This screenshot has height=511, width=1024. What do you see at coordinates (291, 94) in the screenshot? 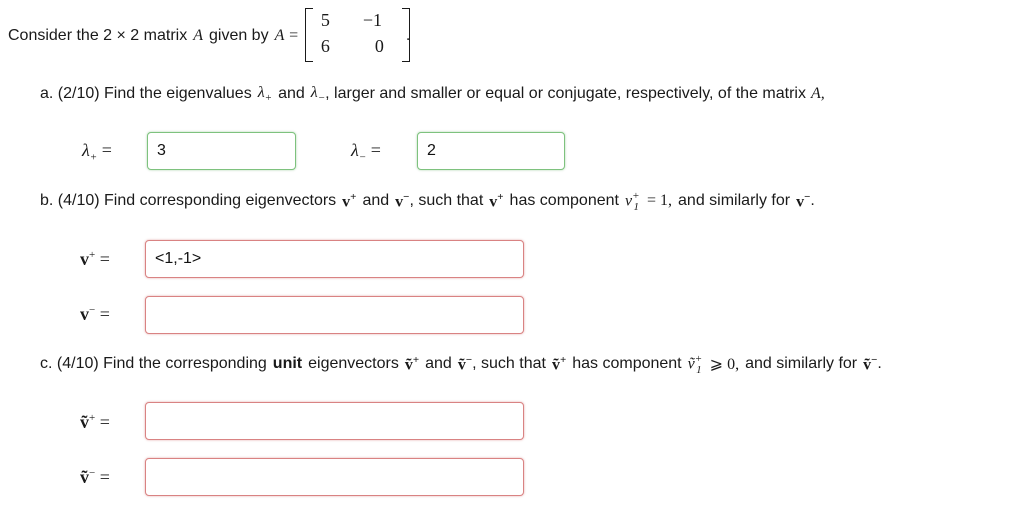
I see `part-a-and: and` at bounding box center [291, 94].